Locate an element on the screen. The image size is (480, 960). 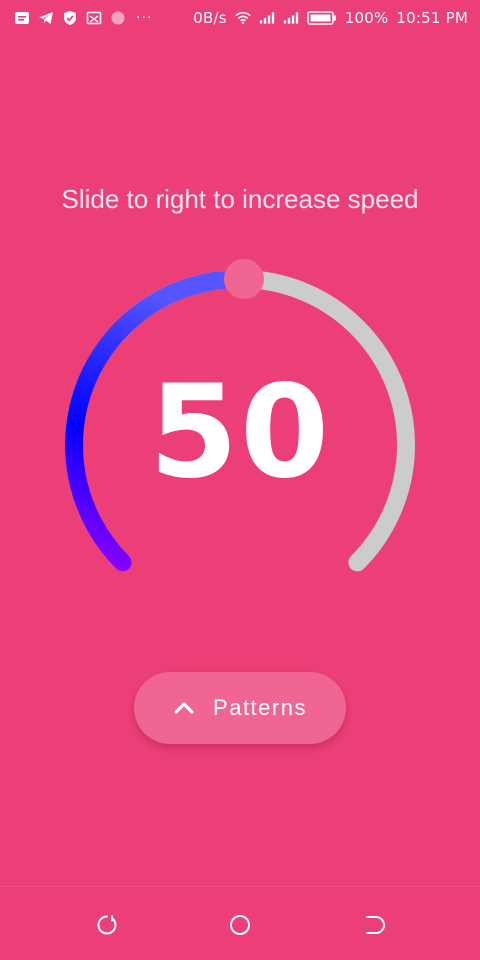
status-bar-right: 0B/s 100% 10:51 PM is located at coordinates (330, 18).